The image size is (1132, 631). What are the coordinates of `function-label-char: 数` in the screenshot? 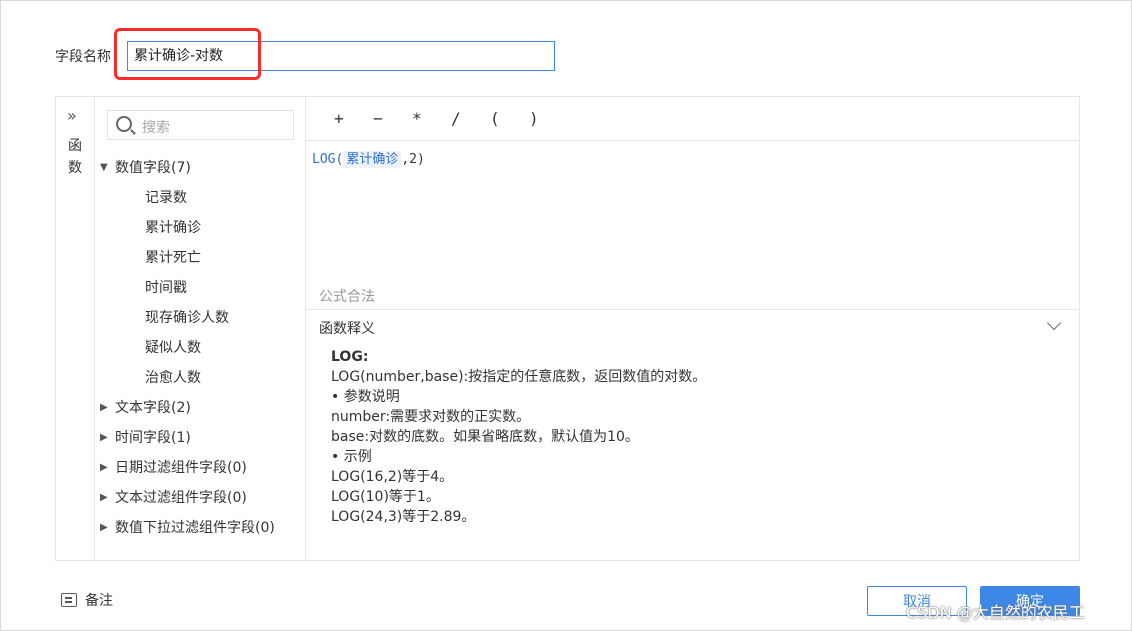 It's located at (75, 168).